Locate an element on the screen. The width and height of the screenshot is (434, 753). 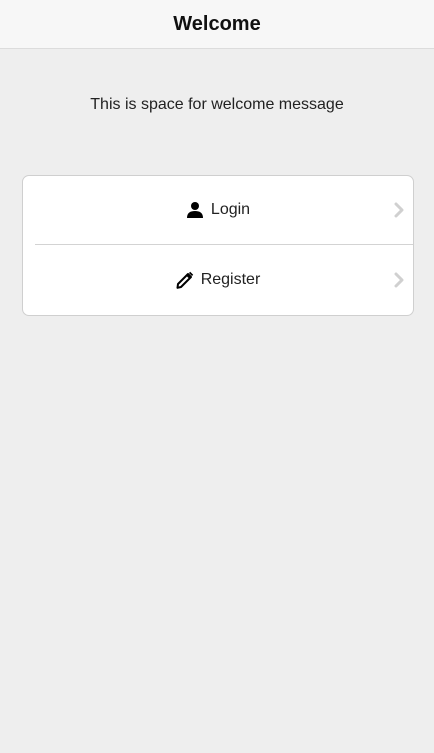
user-icon is located at coordinates (195, 210).